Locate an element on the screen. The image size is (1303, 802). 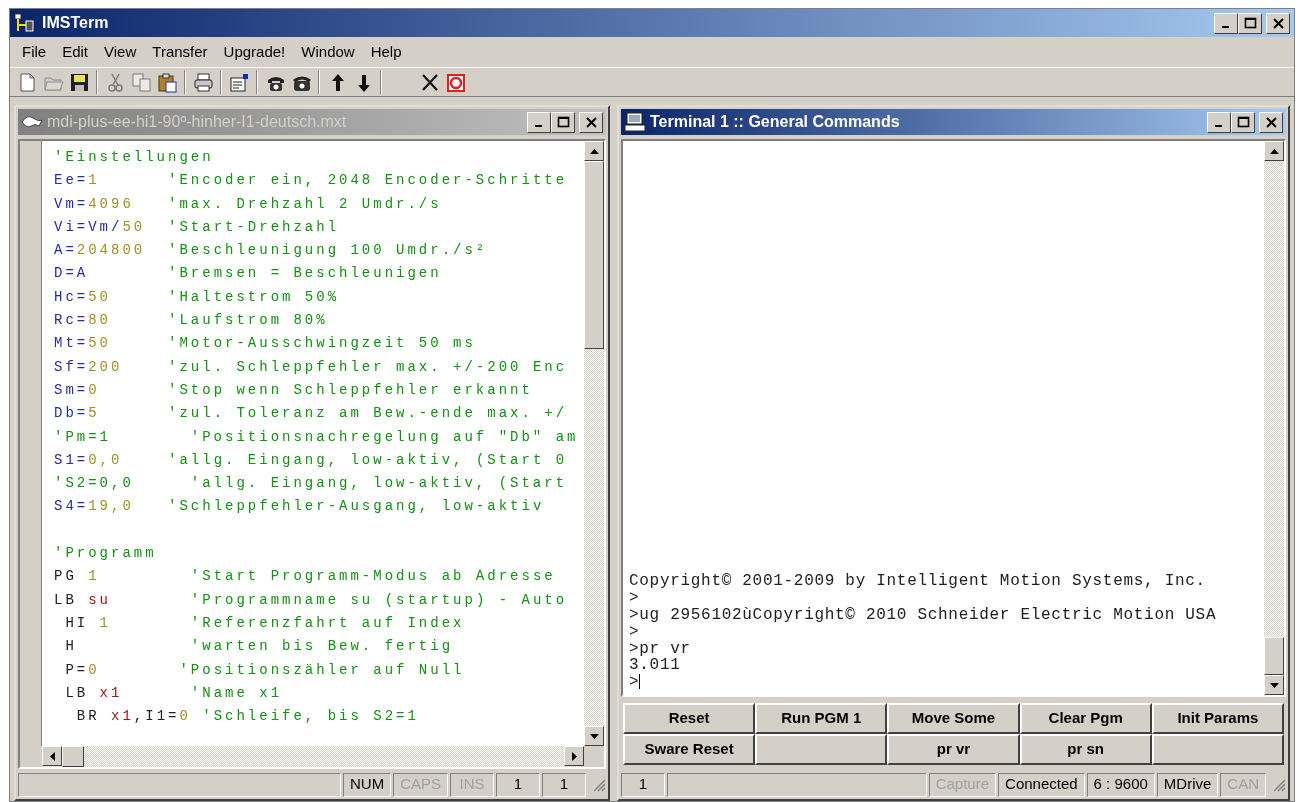
macro-button: Run PGM 1 is located at coordinates (821, 718).